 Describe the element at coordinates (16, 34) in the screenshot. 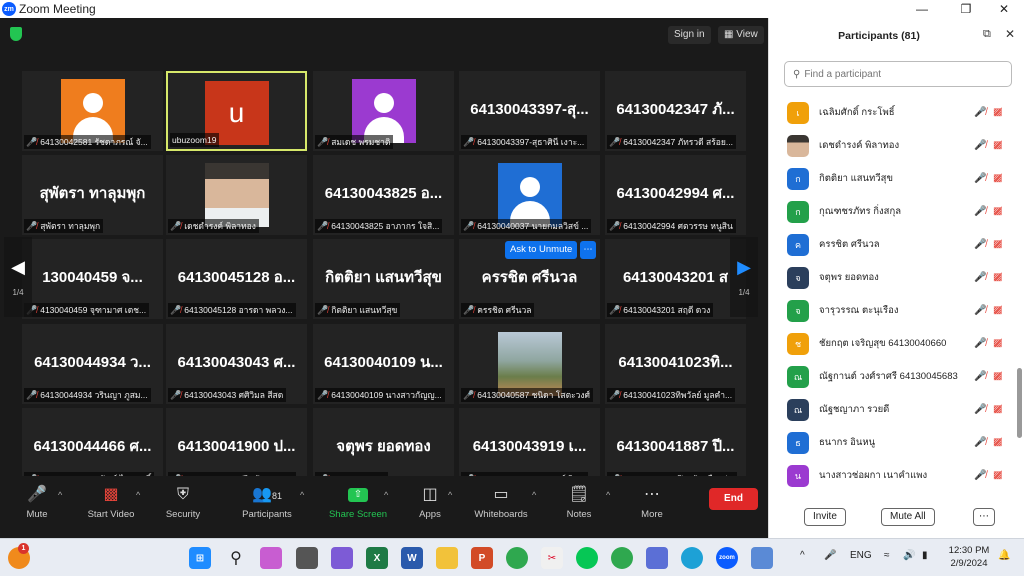

I see `encryption-shield-icon` at that location.